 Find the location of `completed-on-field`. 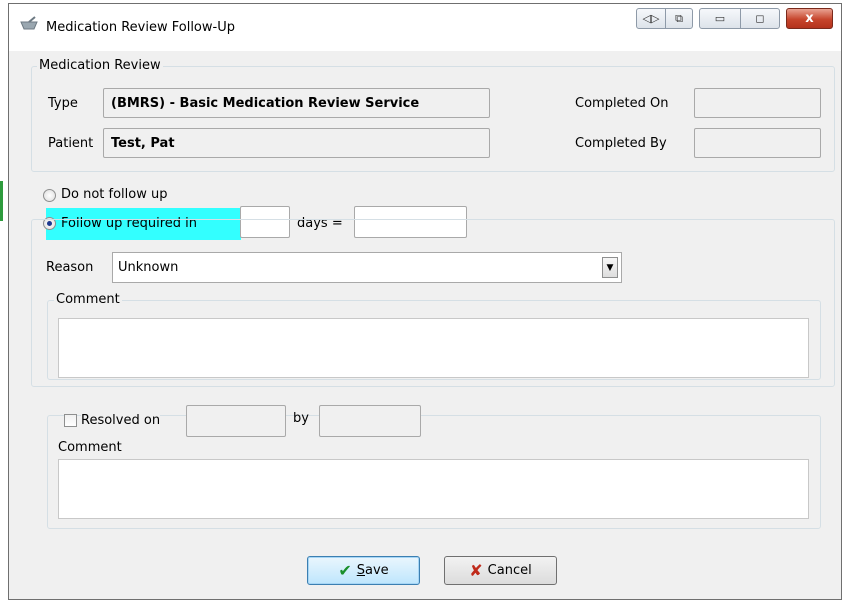

completed-on-field is located at coordinates (757, 103).